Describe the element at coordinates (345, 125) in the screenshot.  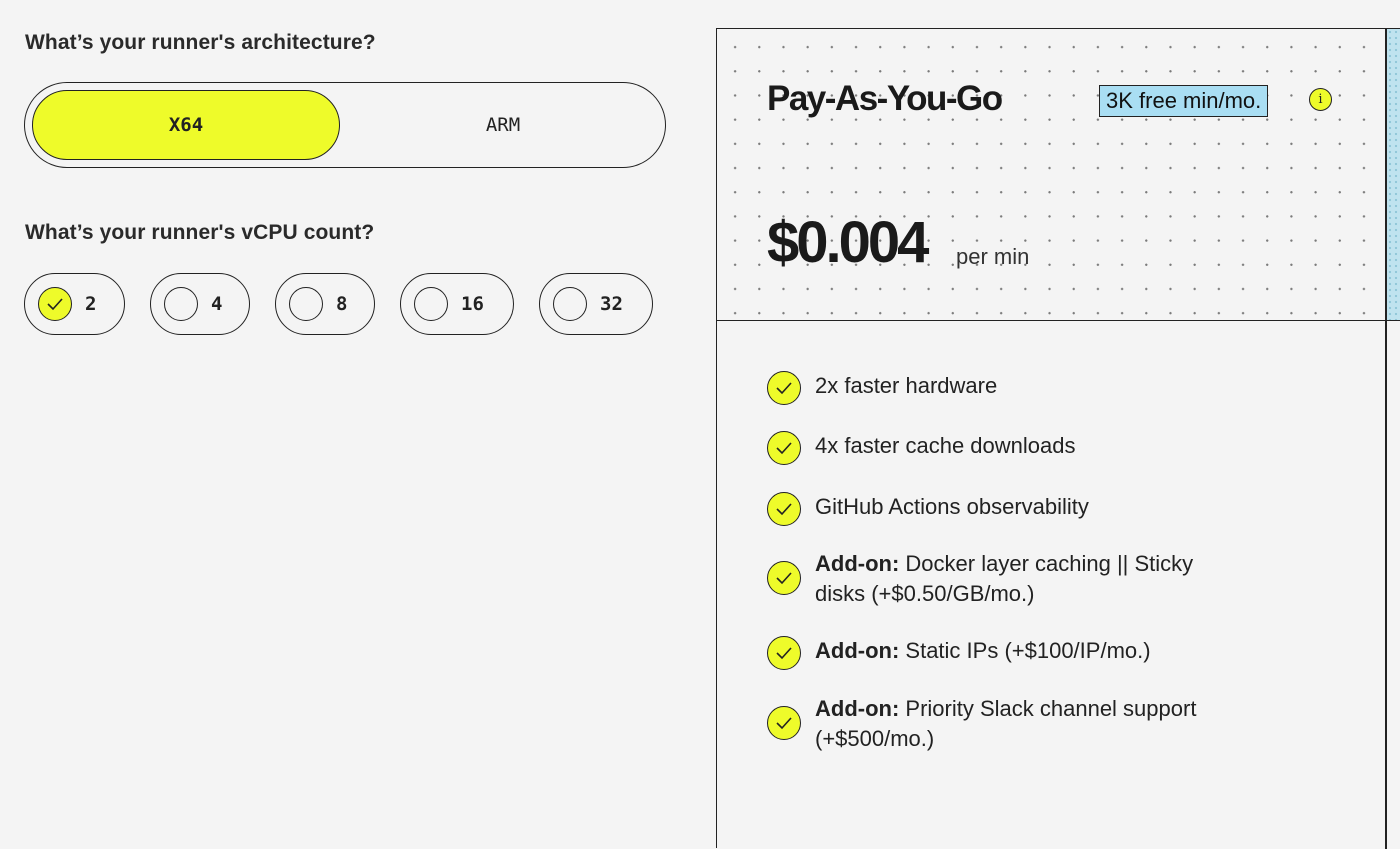
I see `architecture-toggle: X64 ARM` at that location.